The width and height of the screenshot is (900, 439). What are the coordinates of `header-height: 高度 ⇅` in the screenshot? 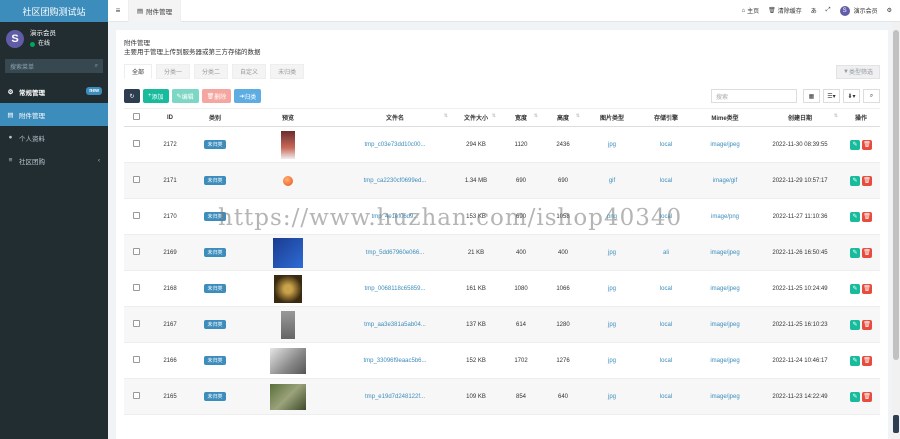 It's located at (563, 117).